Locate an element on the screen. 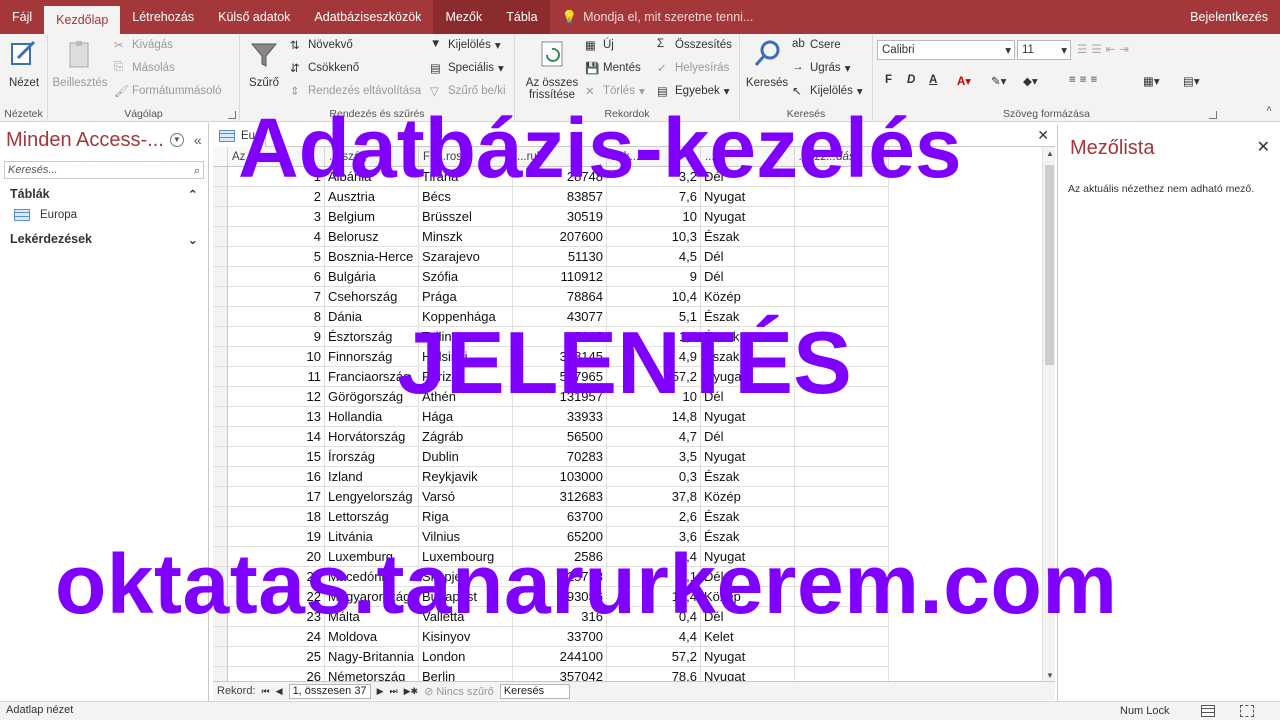 The width and height of the screenshot is (1280, 720). align-buttons: ≡ ≡ ≡ is located at coordinates (1083, 80).